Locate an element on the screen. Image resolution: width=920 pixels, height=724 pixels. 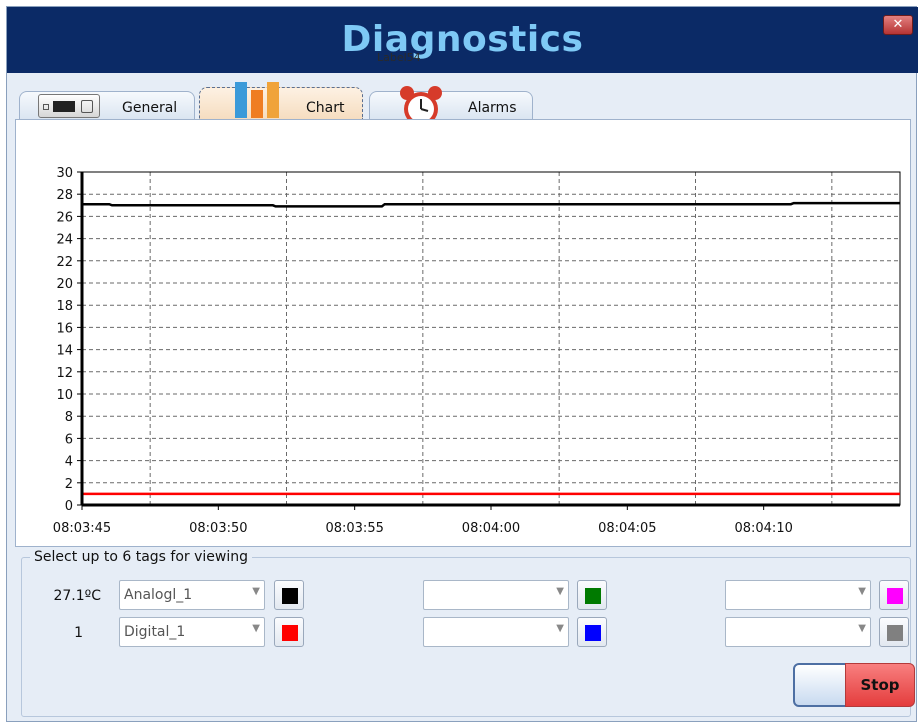
device-icon is located at coordinates (69, 106).